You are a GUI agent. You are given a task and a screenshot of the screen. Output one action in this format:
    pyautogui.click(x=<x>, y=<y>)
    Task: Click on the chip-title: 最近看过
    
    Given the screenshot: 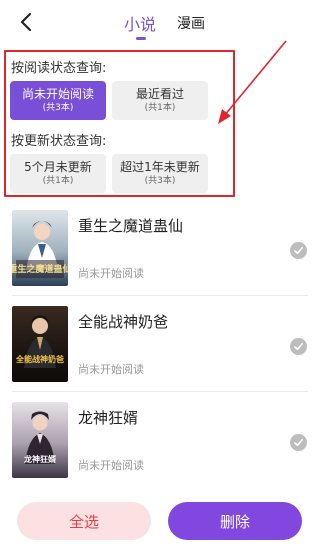 What is the action you would take?
    pyautogui.click(x=159, y=94)
    